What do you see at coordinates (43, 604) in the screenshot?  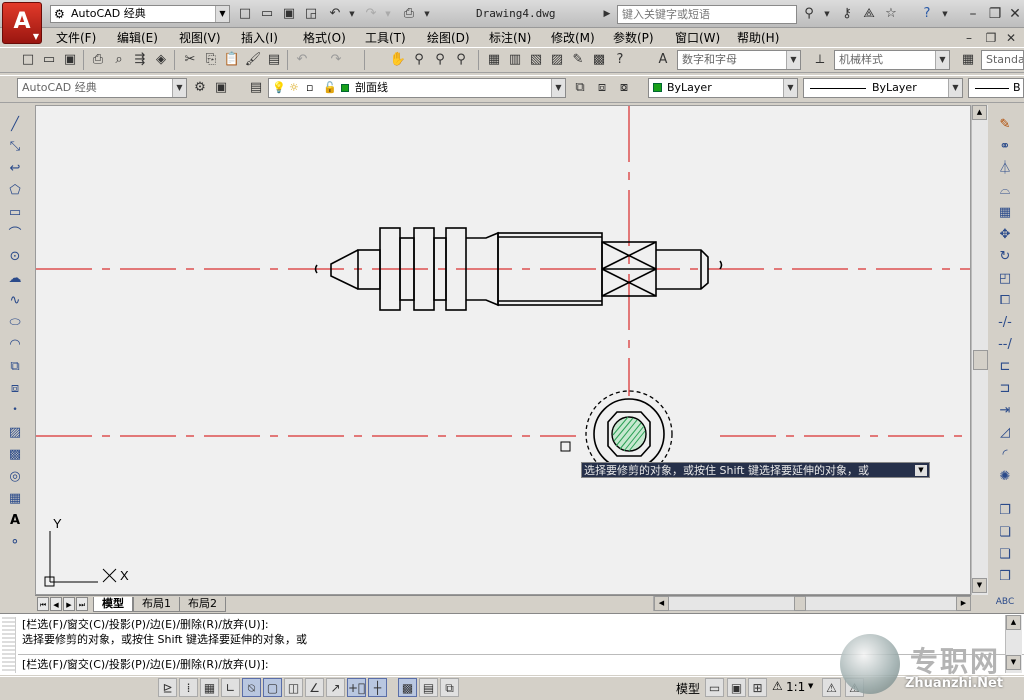 I see `first-tab-icon: ⏮` at bounding box center [43, 604].